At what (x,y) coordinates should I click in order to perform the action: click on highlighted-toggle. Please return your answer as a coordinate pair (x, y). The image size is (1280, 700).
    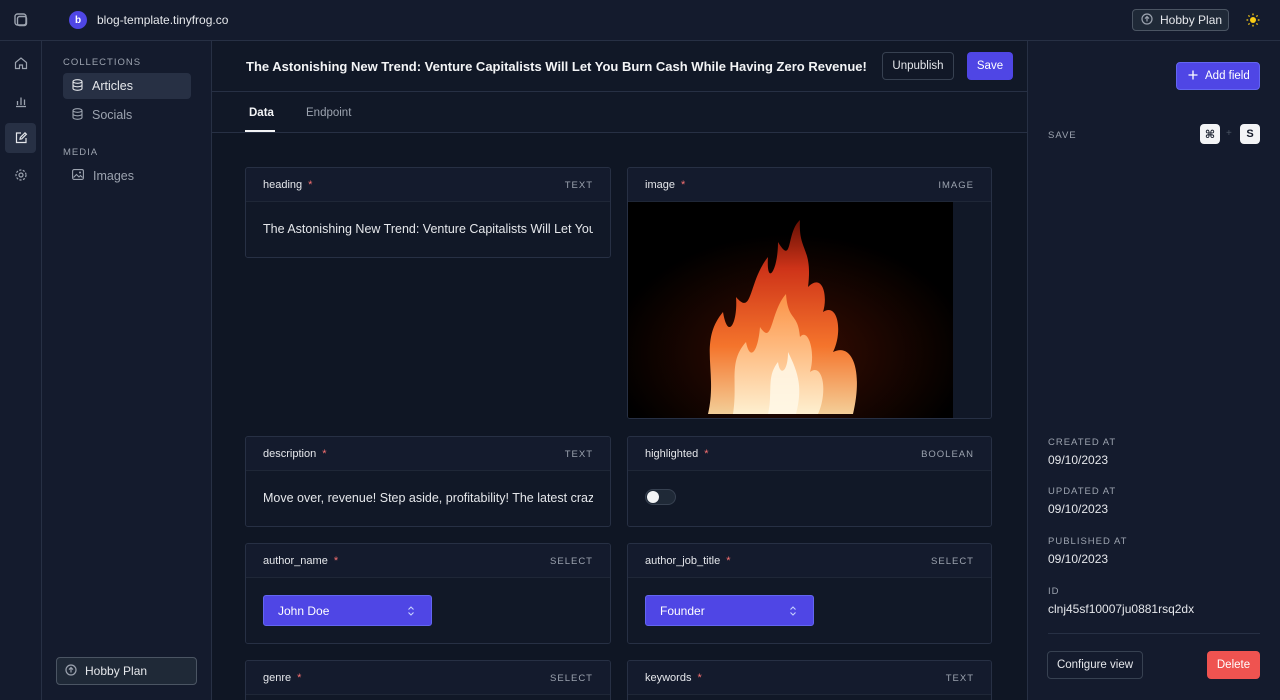
    Looking at the image, I should click on (660, 497).